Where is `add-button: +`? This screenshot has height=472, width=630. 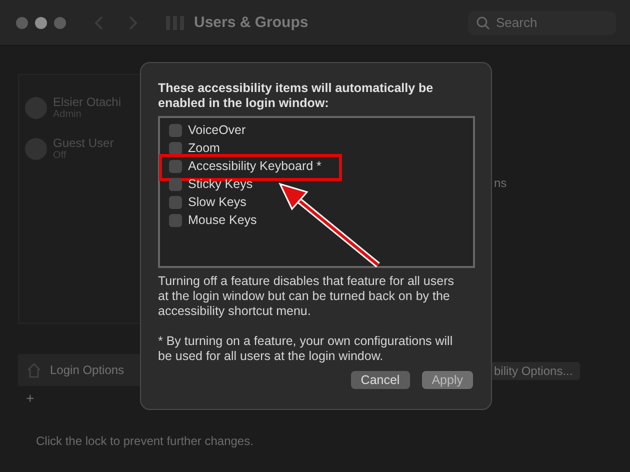 add-button: + is located at coordinates (31, 398).